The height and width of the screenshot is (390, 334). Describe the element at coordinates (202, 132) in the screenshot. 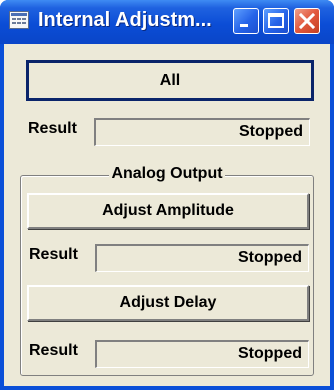

I see `result-value-field: Stopped` at that location.